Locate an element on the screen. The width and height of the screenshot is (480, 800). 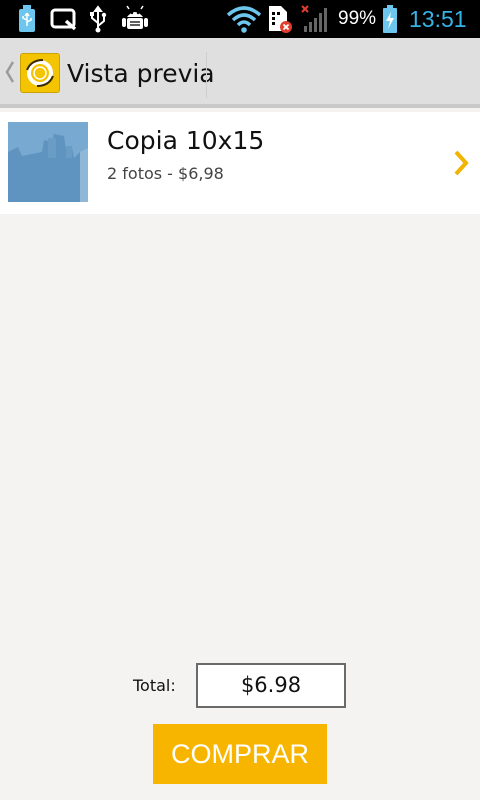
list-item: Copia 10x15 2 fotos - $6,98 is located at coordinates (240, 163).